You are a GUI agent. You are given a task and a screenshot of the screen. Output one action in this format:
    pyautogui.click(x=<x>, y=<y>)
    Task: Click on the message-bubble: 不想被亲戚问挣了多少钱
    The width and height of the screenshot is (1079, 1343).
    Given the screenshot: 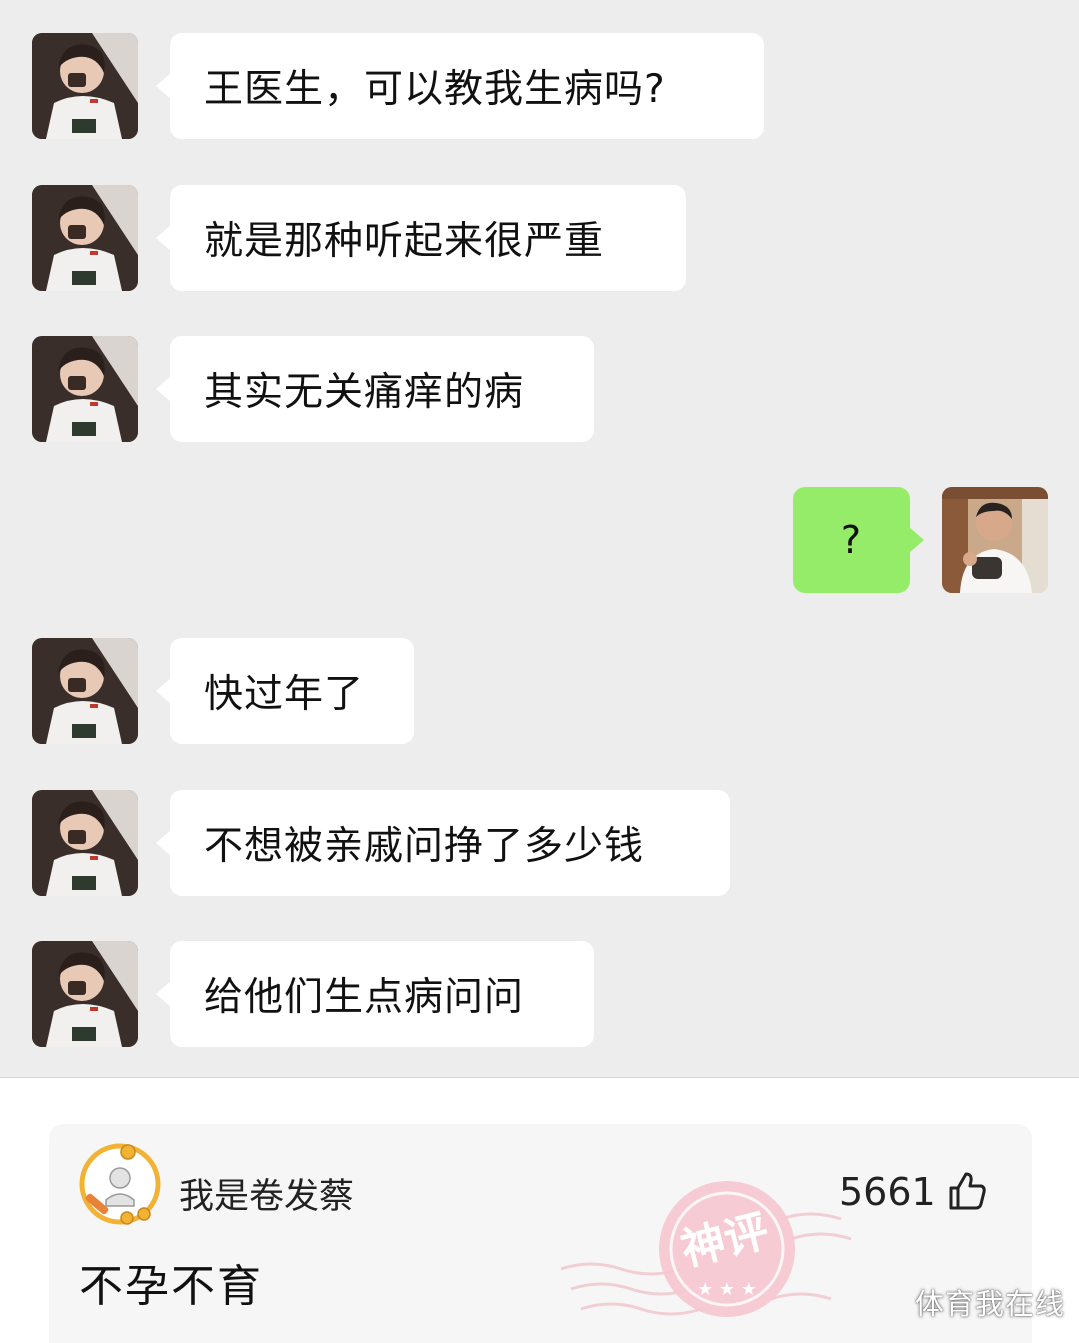 What is the action you would take?
    pyautogui.click(x=443, y=843)
    